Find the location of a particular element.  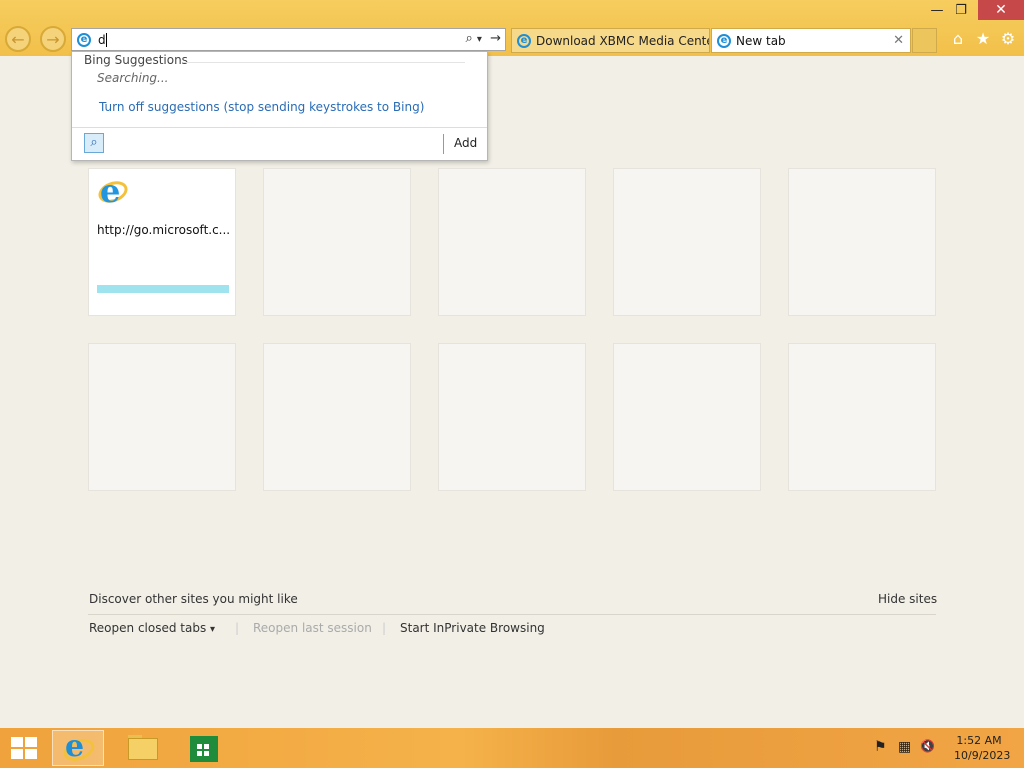

suggestions-header: Bing Suggestions is located at coordinates (136, 60).